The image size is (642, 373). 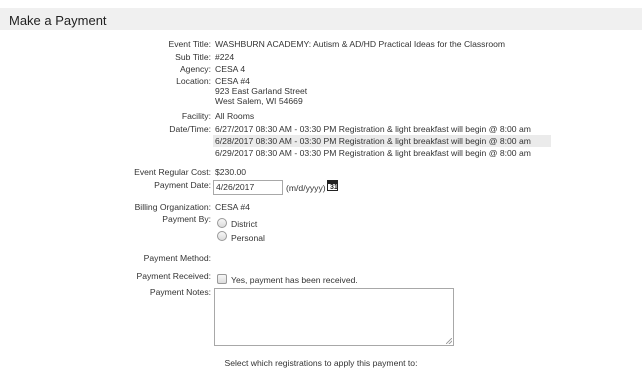 What do you see at coordinates (172, 172) in the screenshot?
I see `regular-cost-label: Event Regular Cost:` at bounding box center [172, 172].